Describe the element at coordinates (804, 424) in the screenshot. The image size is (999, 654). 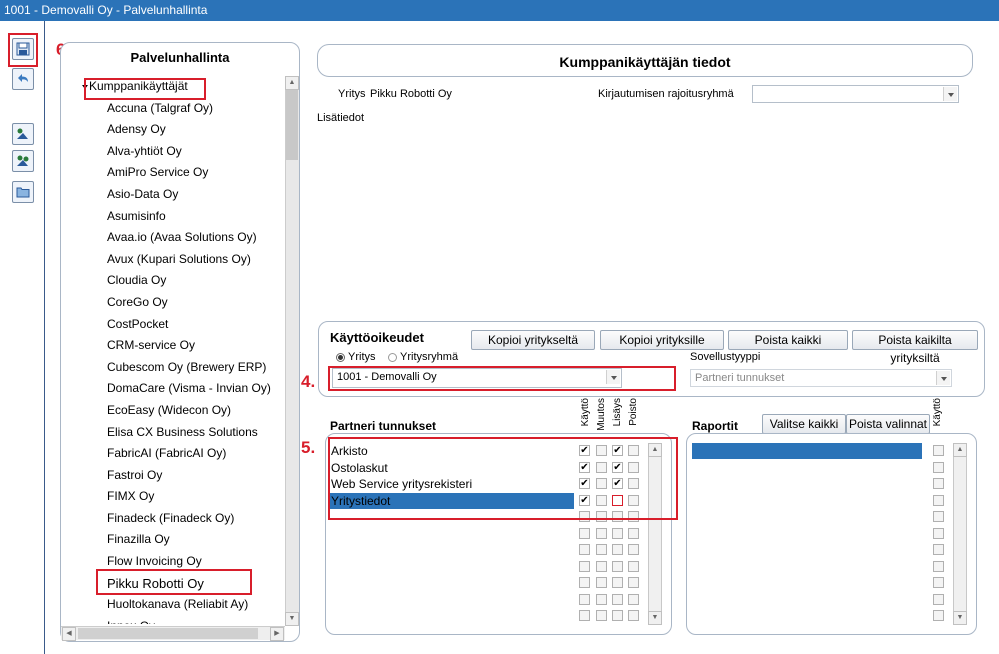
I see `select-all-button: Valitse kaikki` at that location.